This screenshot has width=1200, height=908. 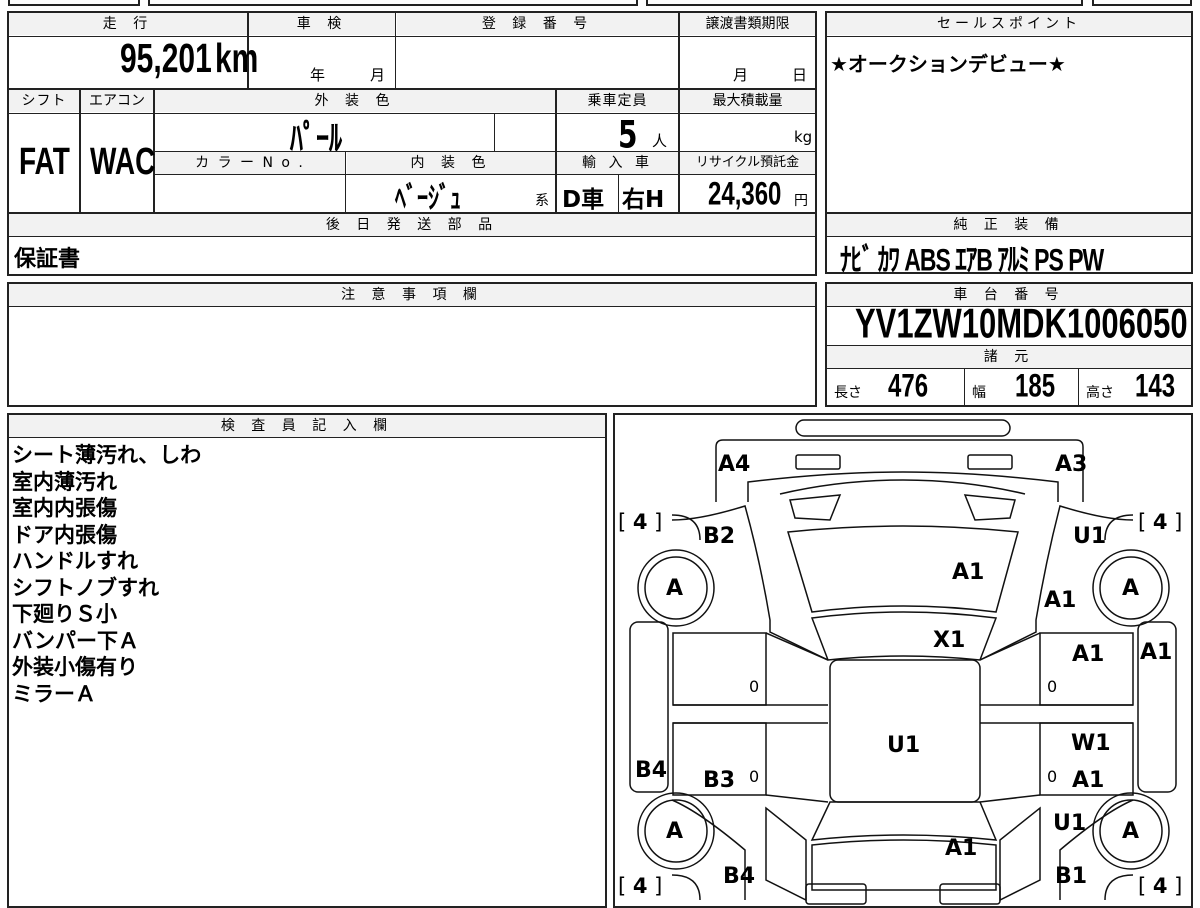 What do you see at coordinates (803, 137) in the screenshot?
I see `max-load-unit: kg` at bounding box center [803, 137].